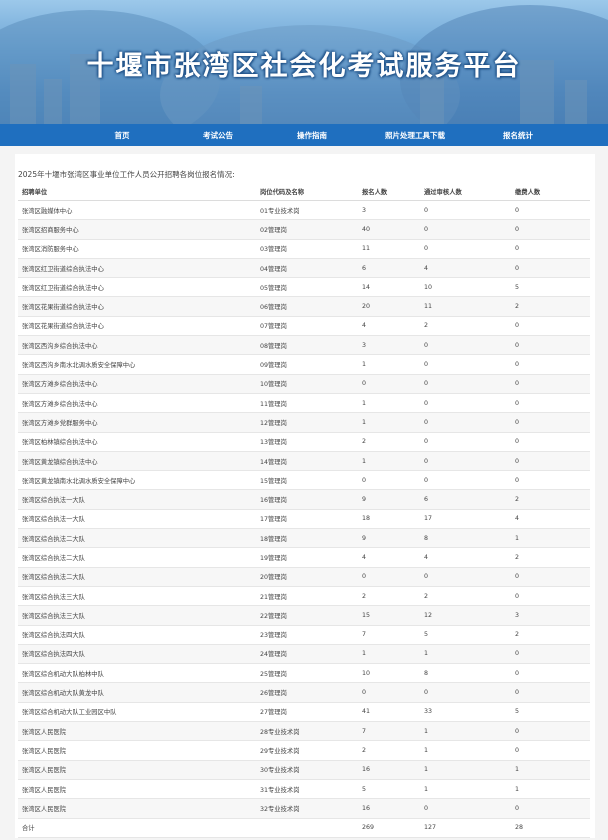 The image size is (608, 840). Describe the element at coordinates (307, 692) in the screenshot. I see `cell-position: 26管理岗` at that location.